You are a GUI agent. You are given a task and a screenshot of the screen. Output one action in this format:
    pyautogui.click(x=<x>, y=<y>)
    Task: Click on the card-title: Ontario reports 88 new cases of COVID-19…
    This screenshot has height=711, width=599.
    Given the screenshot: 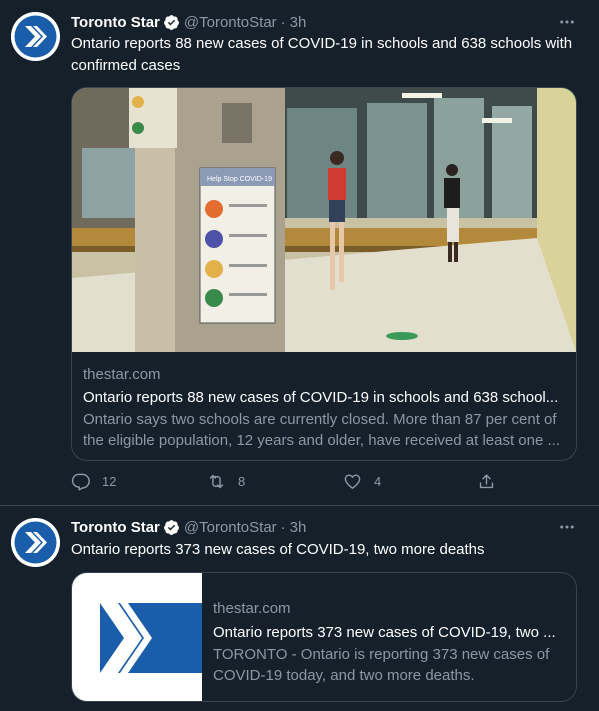 What is the action you would take?
    pyautogui.click(x=321, y=397)
    